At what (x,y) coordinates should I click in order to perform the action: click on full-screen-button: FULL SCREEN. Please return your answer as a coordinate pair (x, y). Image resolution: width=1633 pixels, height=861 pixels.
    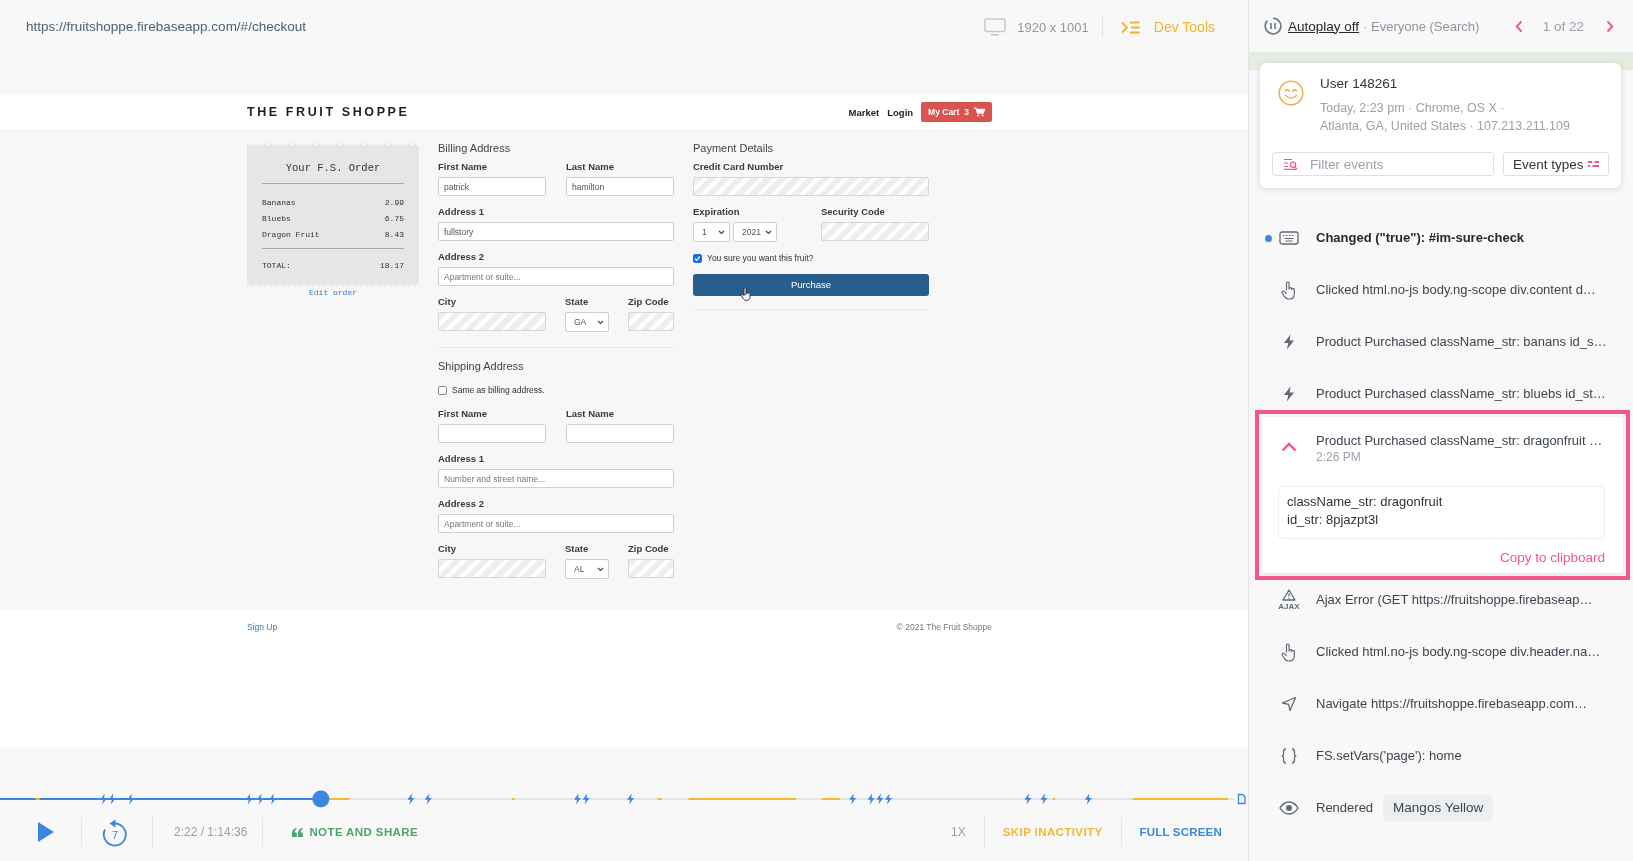
    Looking at the image, I should click on (1180, 832).